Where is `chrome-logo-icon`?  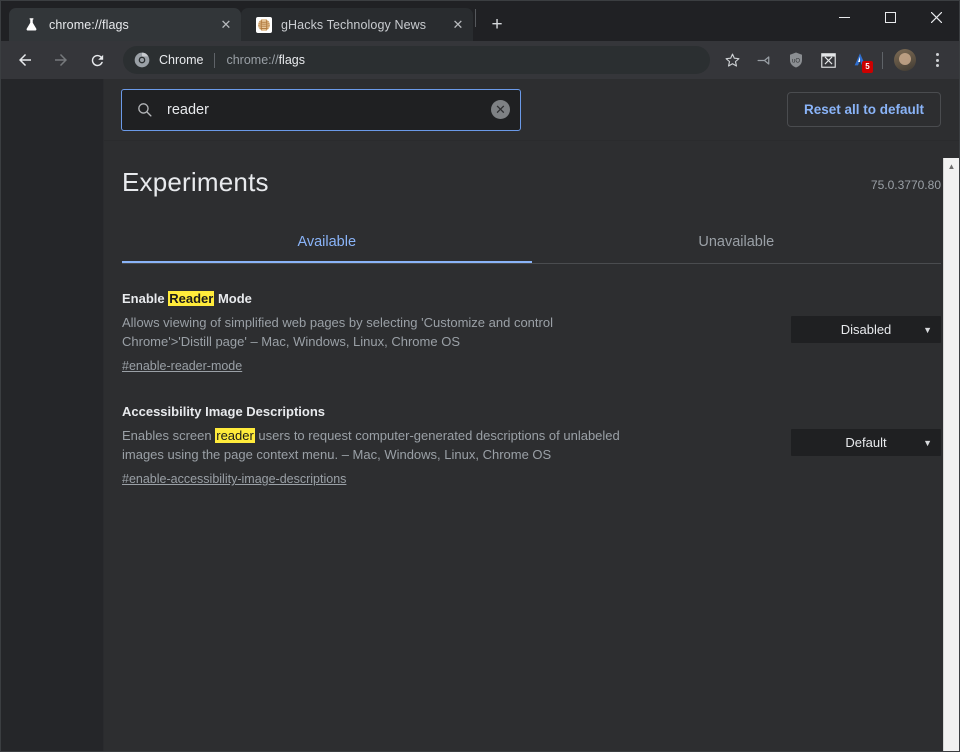
chrome-logo-icon is located at coordinates (142, 60).